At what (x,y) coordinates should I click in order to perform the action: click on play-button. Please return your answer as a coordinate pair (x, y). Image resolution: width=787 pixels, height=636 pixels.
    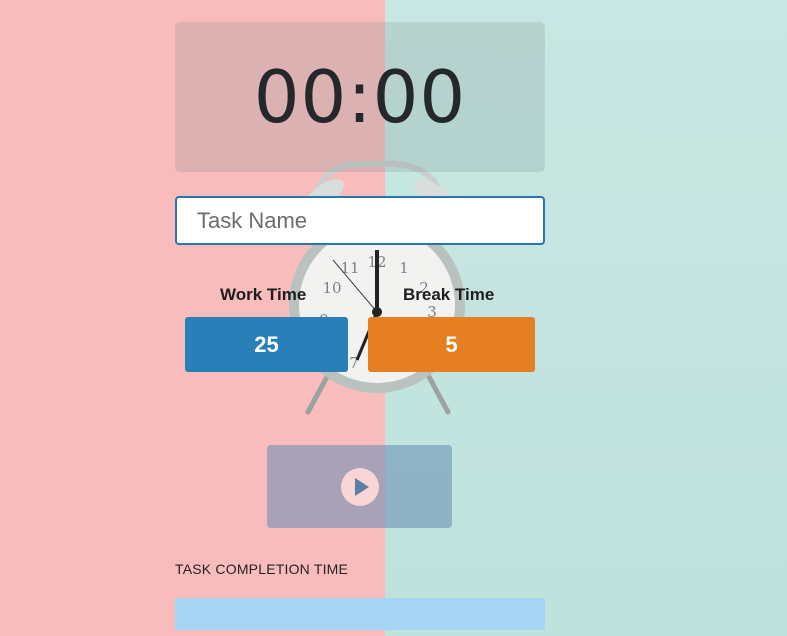
    Looking at the image, I should click on (359, 486).